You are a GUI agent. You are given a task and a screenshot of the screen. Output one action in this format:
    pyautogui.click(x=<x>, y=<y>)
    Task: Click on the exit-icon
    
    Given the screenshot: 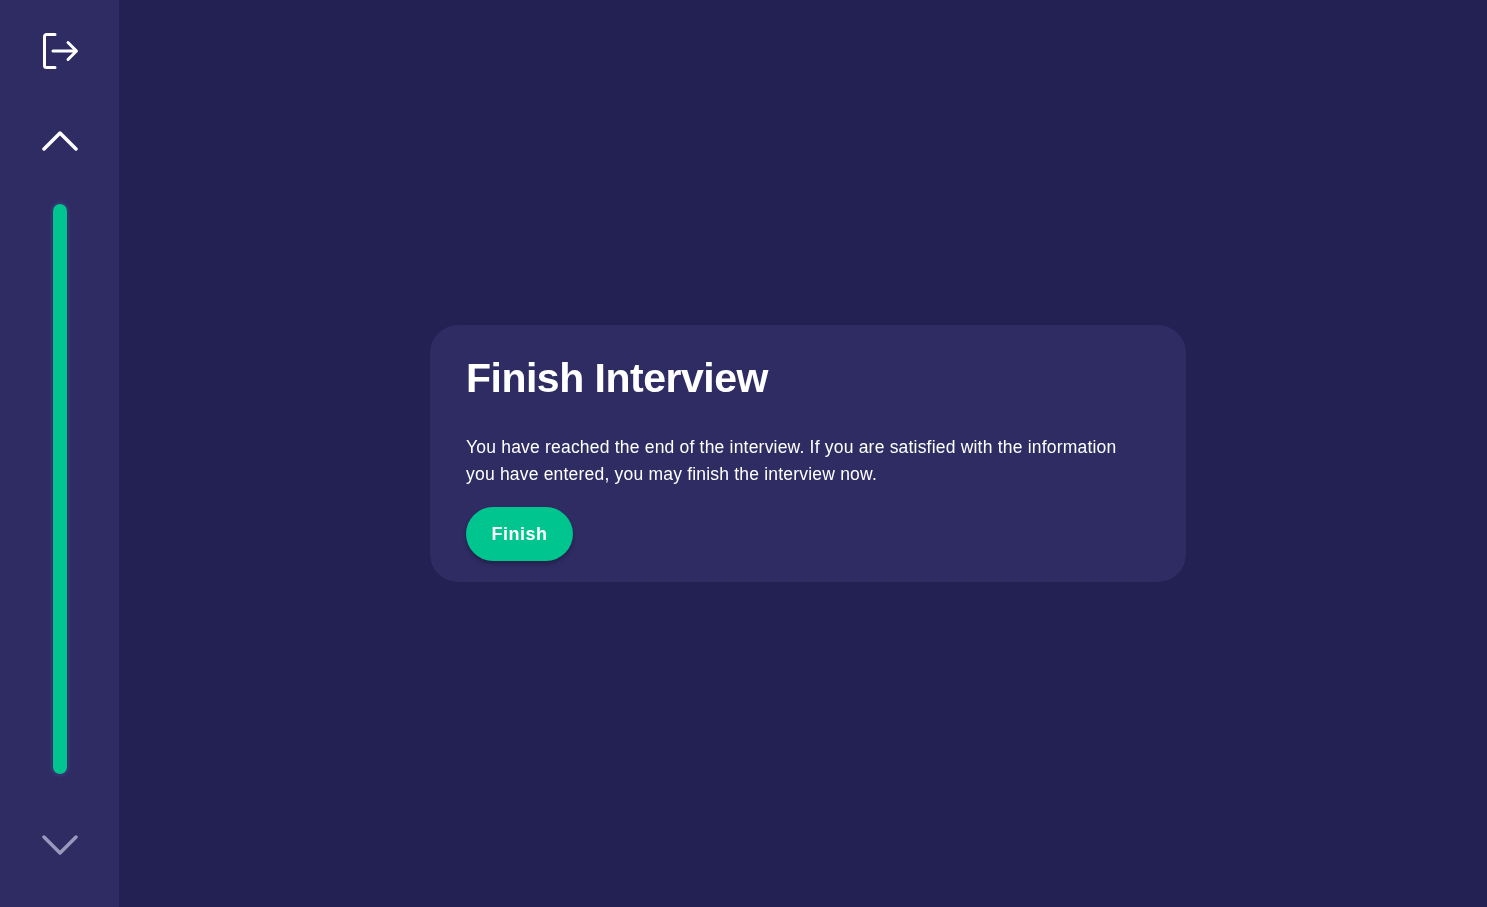 What is the action you would take?
    pyautogui.click(x=59, y=51)
    